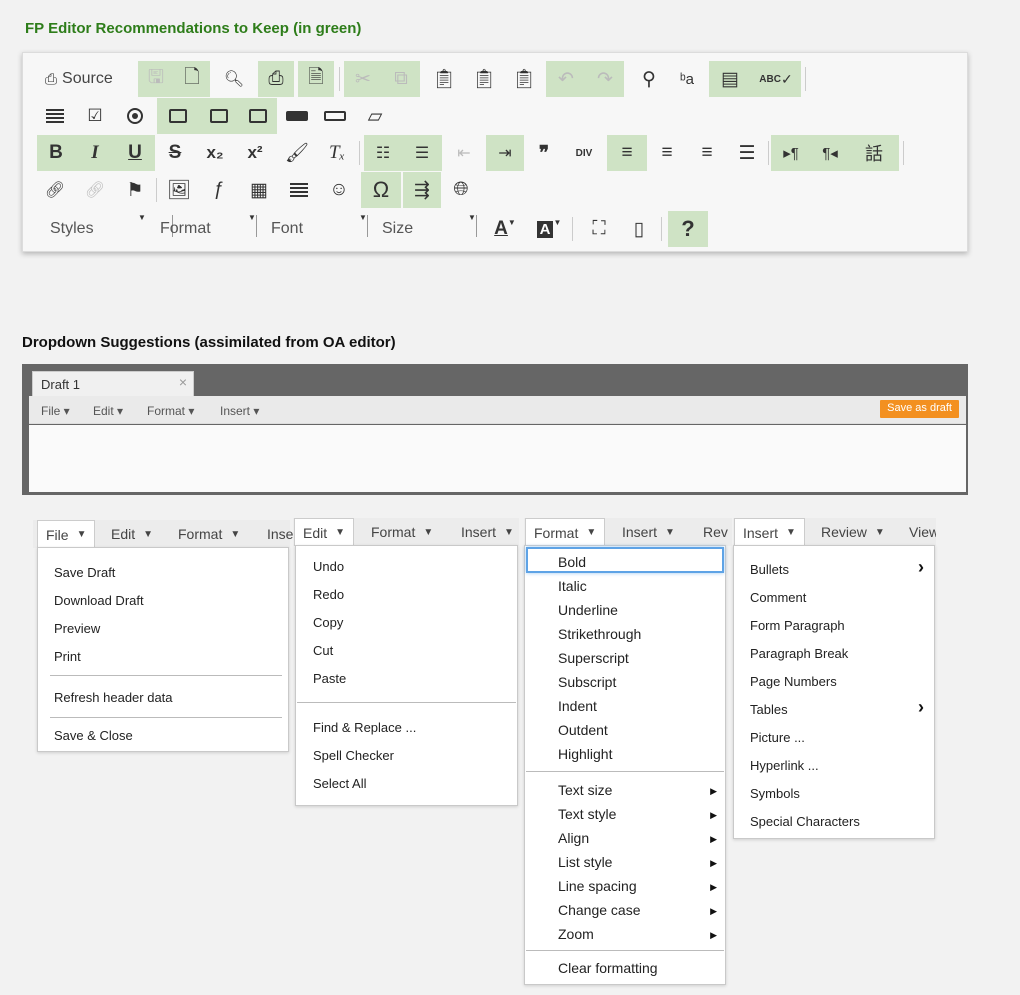  Describe the element at coordinates (649, 79) in the screenshot. I see `find-button: ⚲` at that location.